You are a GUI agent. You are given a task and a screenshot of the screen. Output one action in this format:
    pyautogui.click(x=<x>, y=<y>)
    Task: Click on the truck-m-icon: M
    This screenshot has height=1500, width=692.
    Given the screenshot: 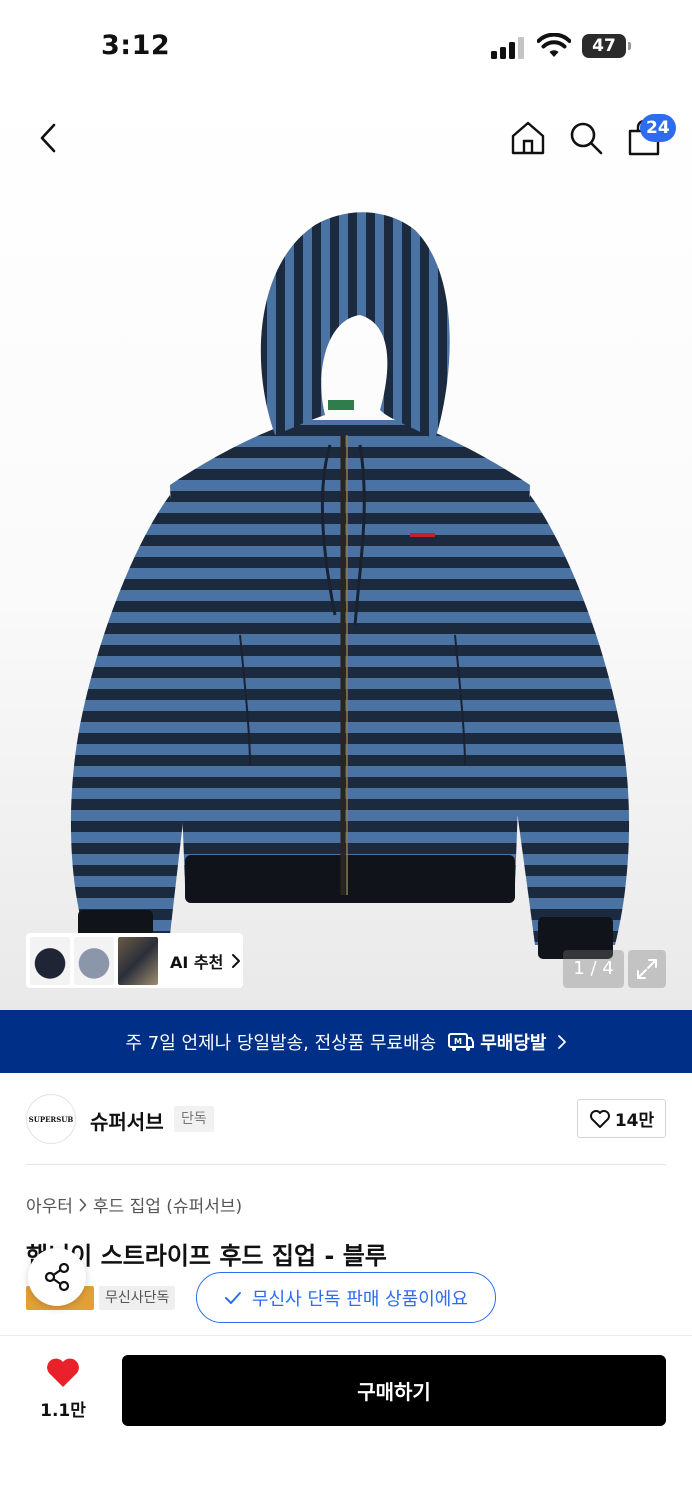 What is the action you would take?
    pyautogui.click(x=461, y=1041)
    